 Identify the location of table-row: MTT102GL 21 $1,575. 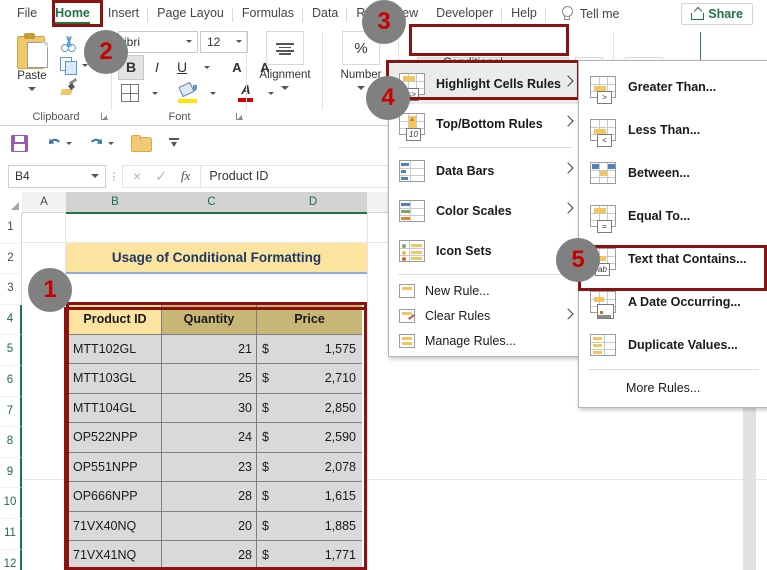
(216, 349).